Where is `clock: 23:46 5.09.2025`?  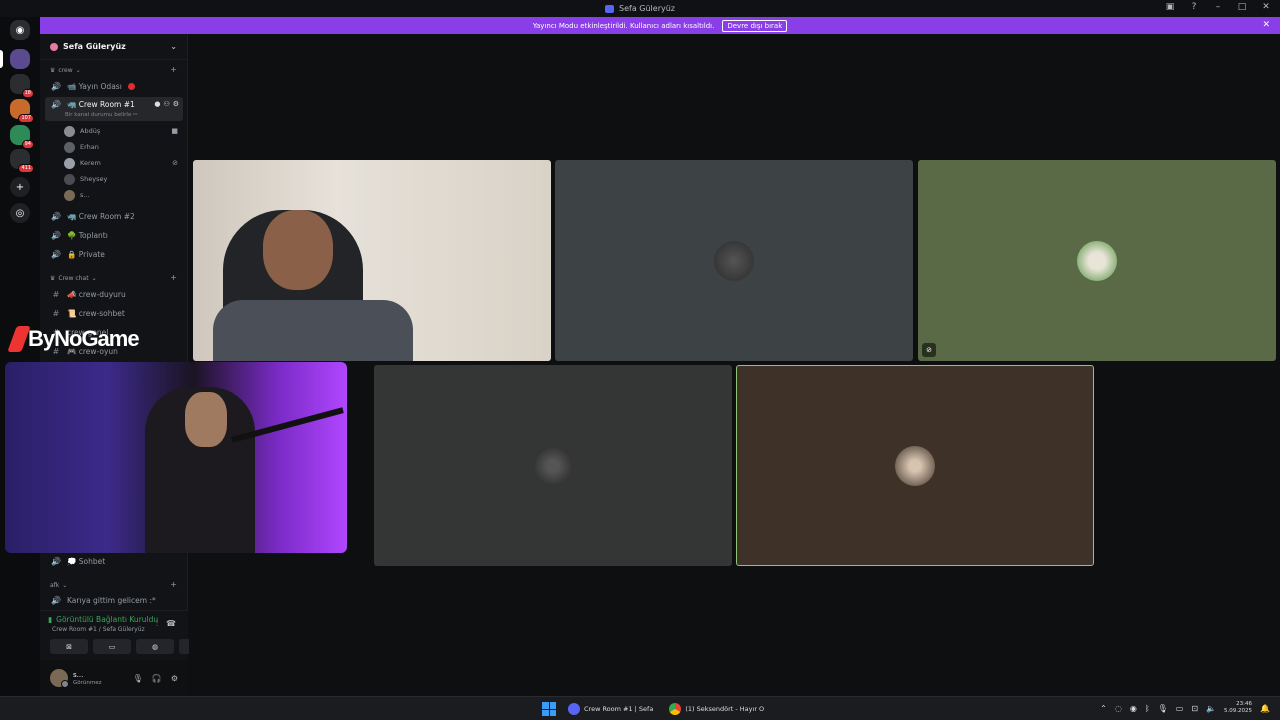 clock: 23:46 5.09.2025 is located at coordinates (1238, 708).